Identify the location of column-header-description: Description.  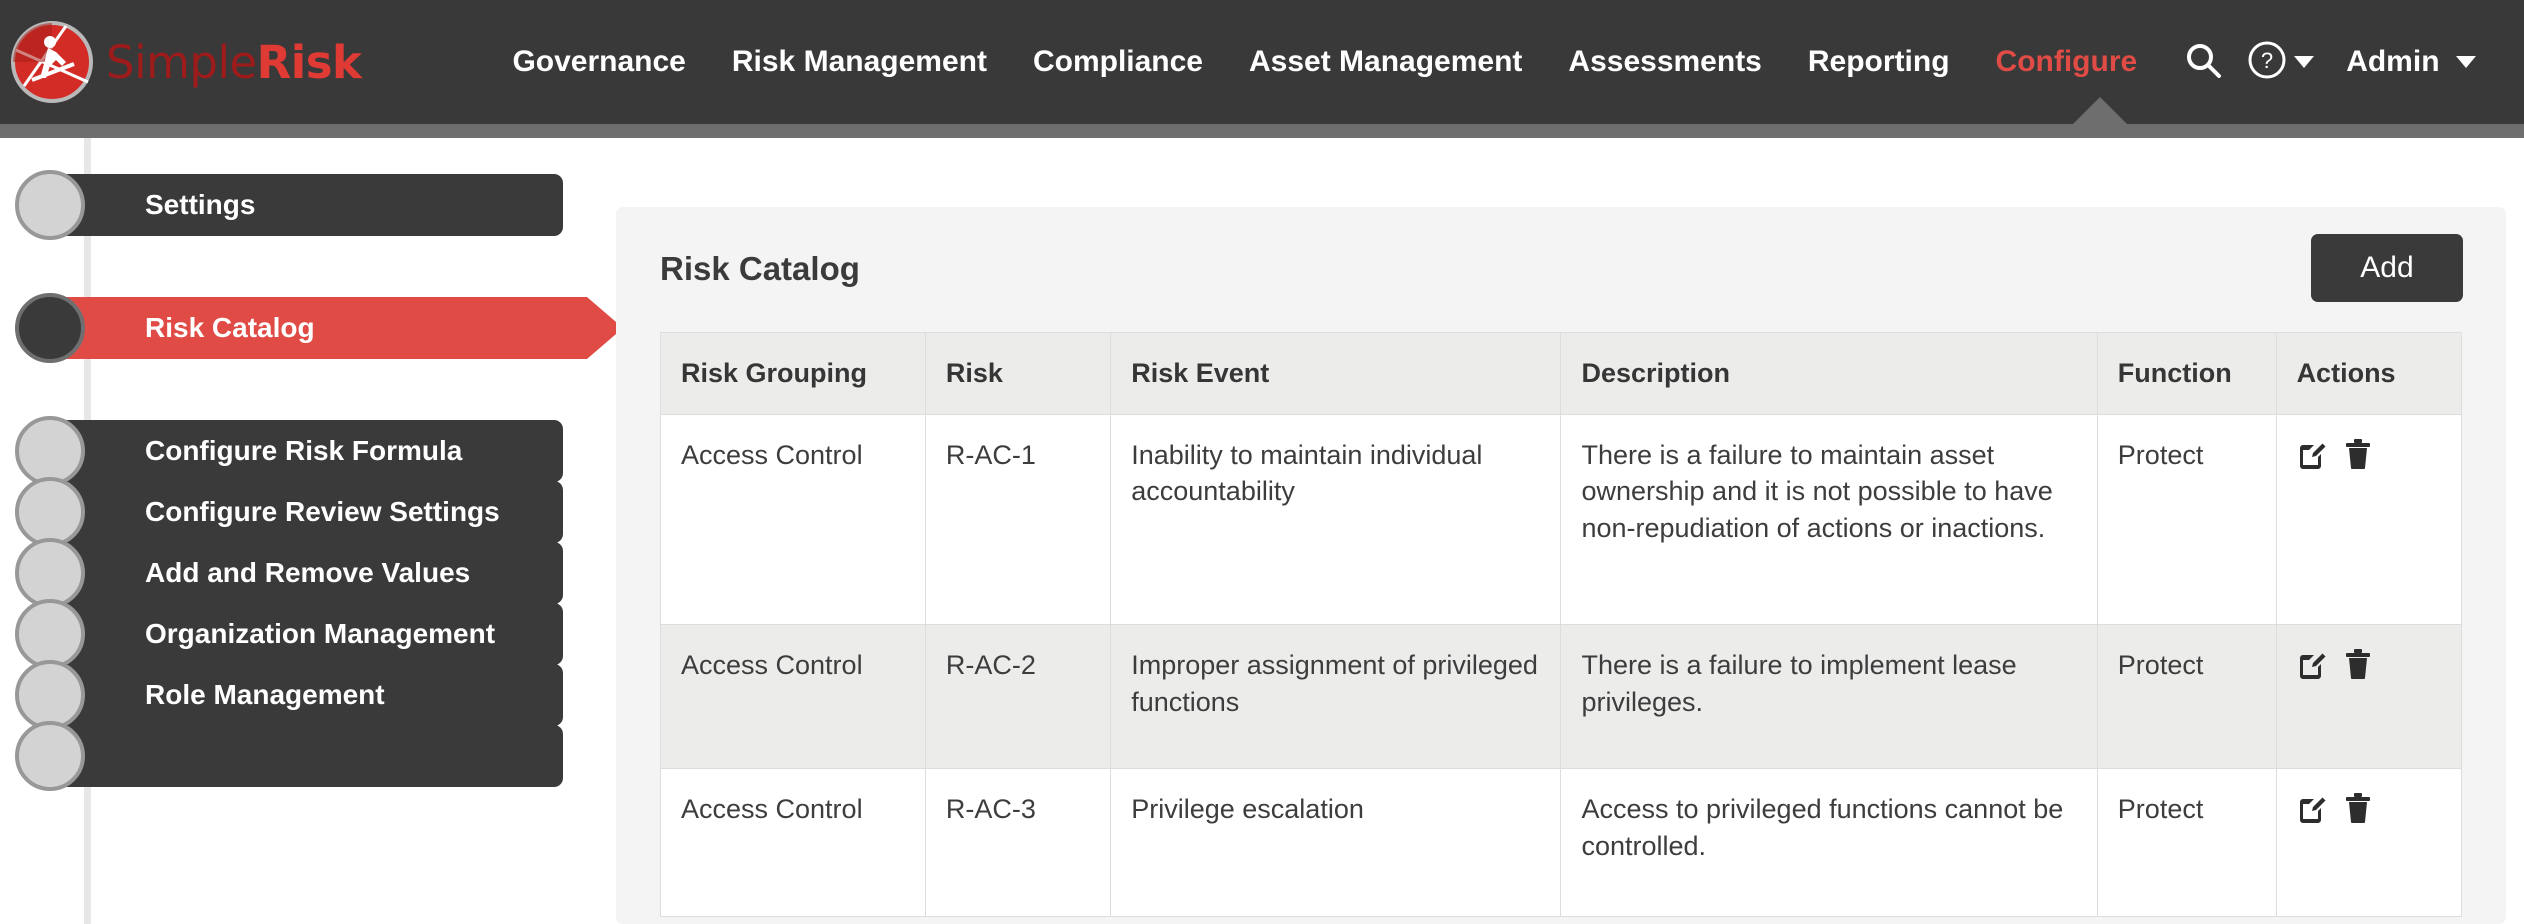
(1829, 373).